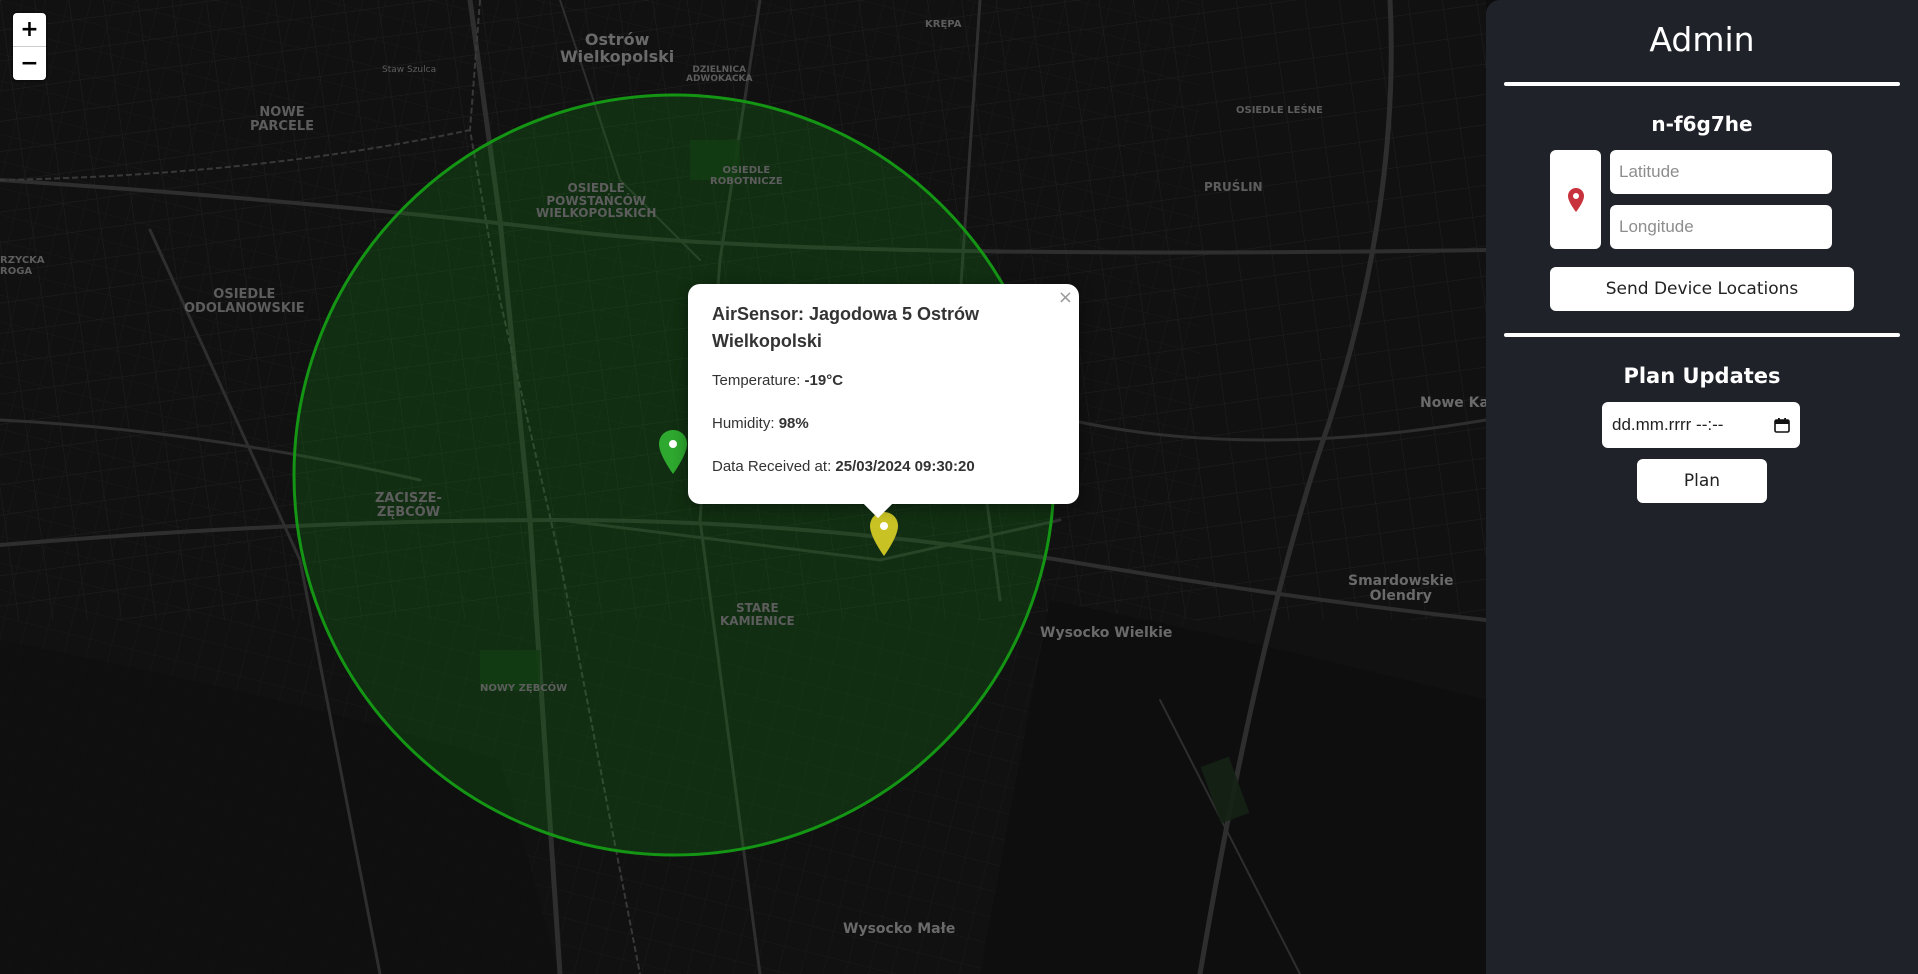  What do you see at coordinates (1782, 425) in the screenshot?
I see `calendar-icon` at bounding box center [1782, 425].